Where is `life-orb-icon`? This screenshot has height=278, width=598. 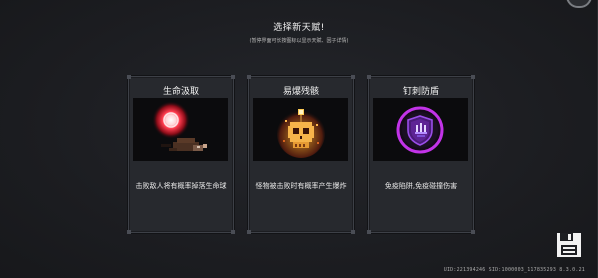
life-orb-icon is located at coordinates (180, 129).